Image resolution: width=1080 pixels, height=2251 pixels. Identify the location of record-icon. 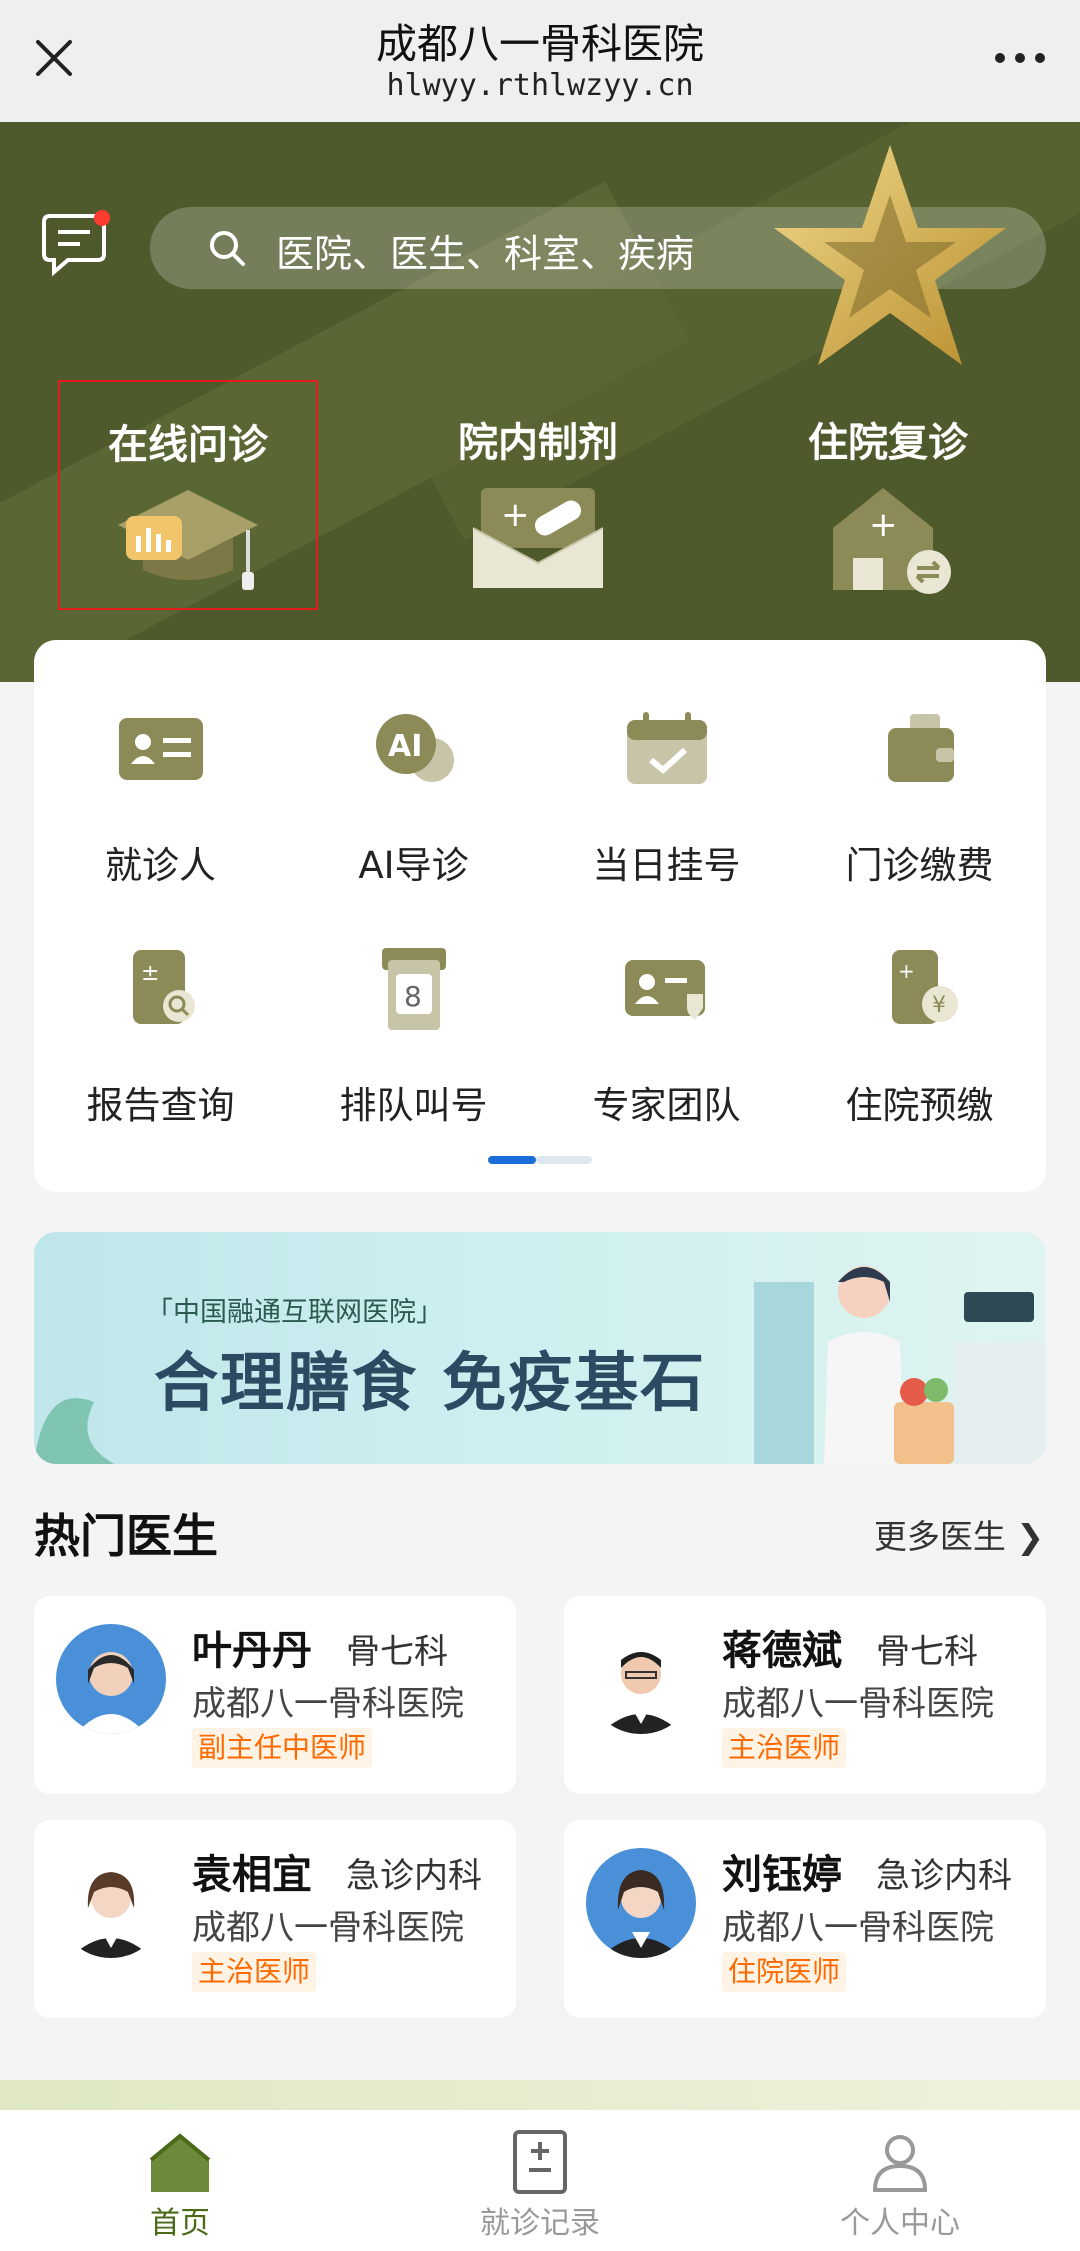
(540, 2162).